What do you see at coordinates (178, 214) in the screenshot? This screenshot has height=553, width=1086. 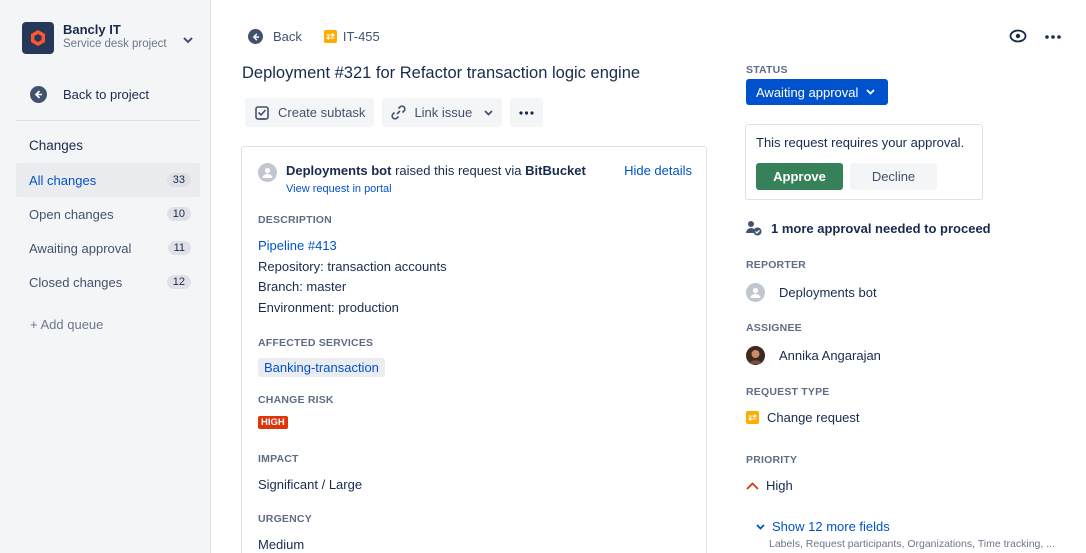 I see `queue-count-badge: 10` at bounding box center [178, 214].